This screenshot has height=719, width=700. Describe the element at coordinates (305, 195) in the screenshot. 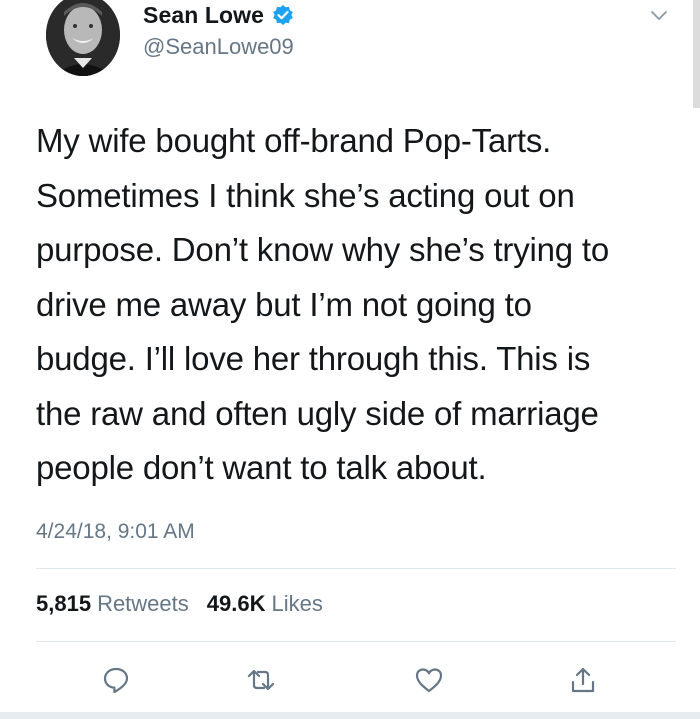

I see `tweet-text-line: Sometimes I think she’s acting out on` at that location.